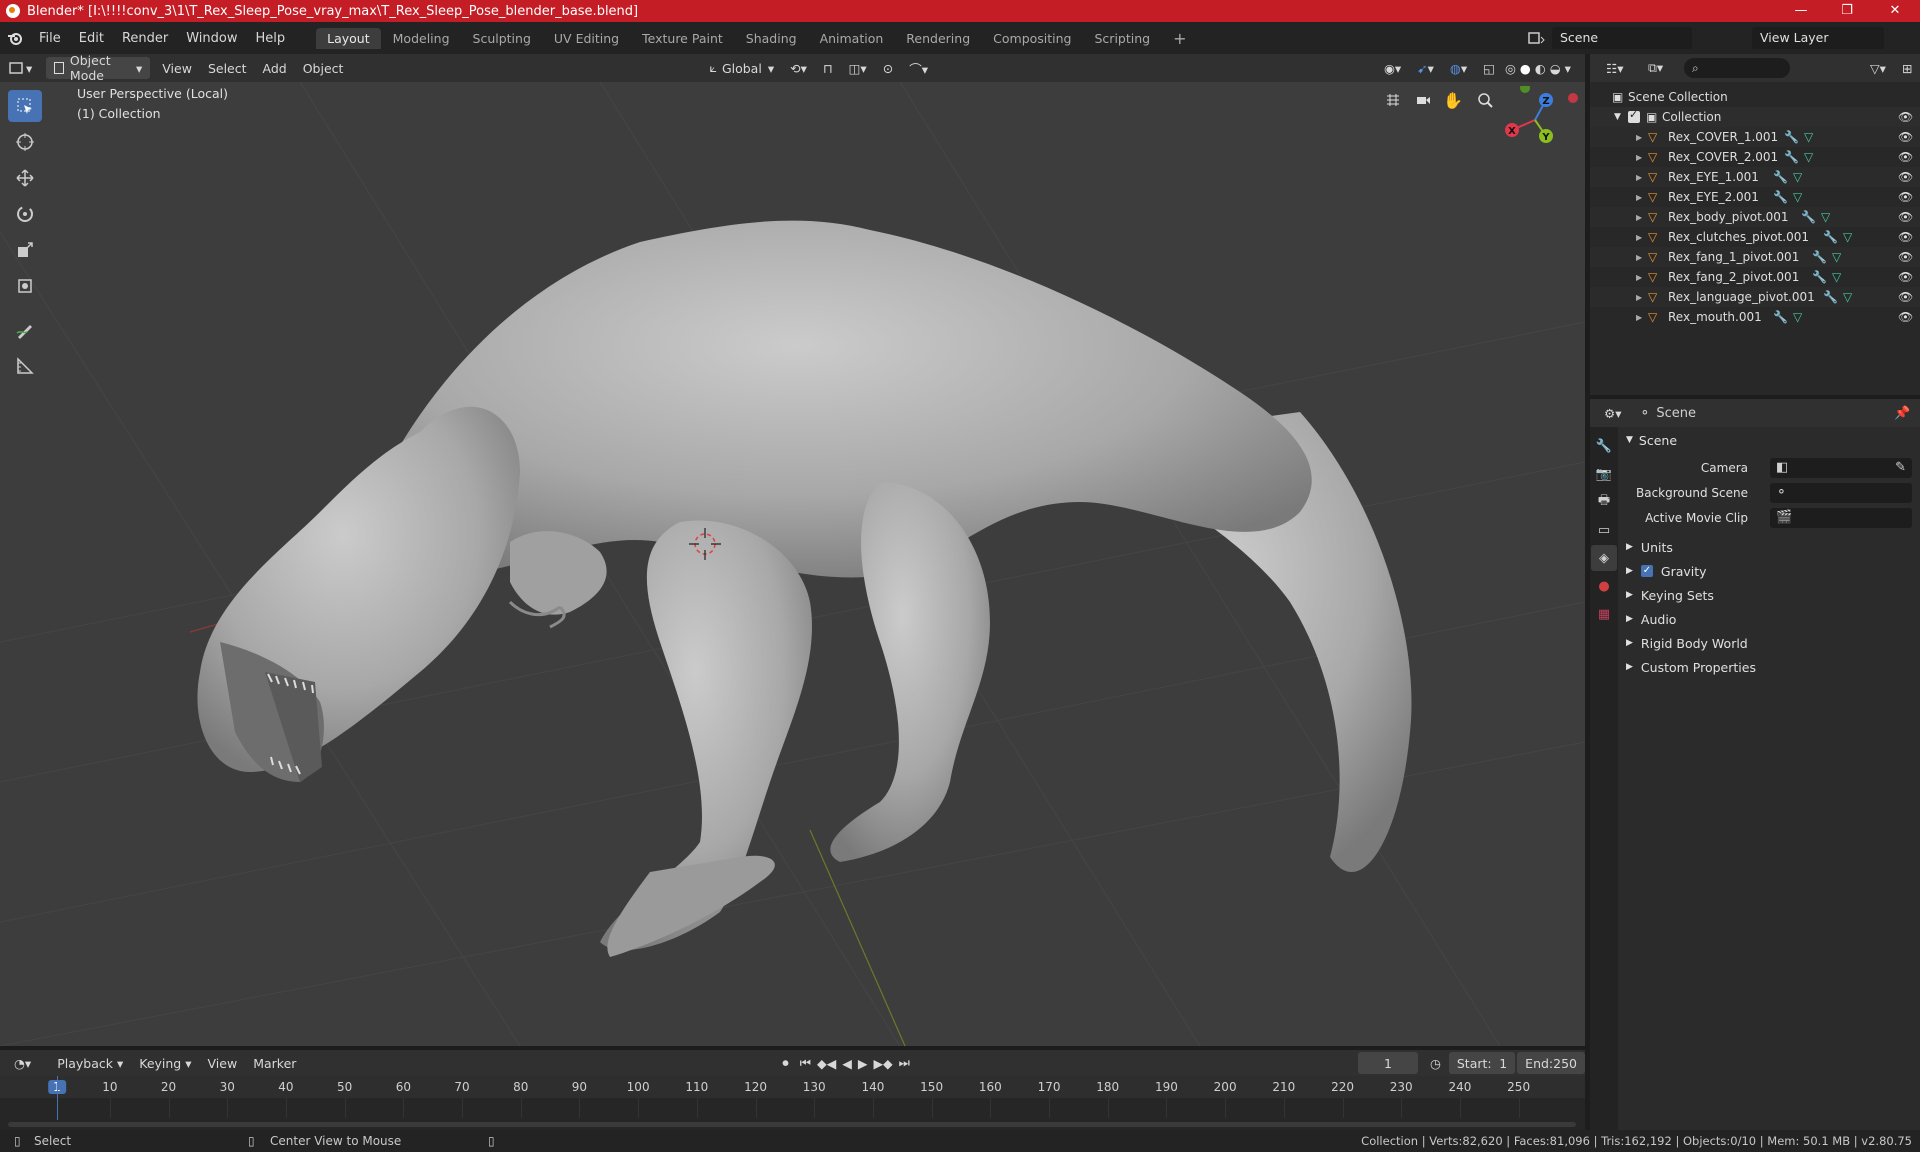 Image resolution: width=1920 pixels, height=1152 pixels. Describe the element at coordinates (1392, 68) in the screenshot. I see `visibility-icon: ◉▾` at that location.